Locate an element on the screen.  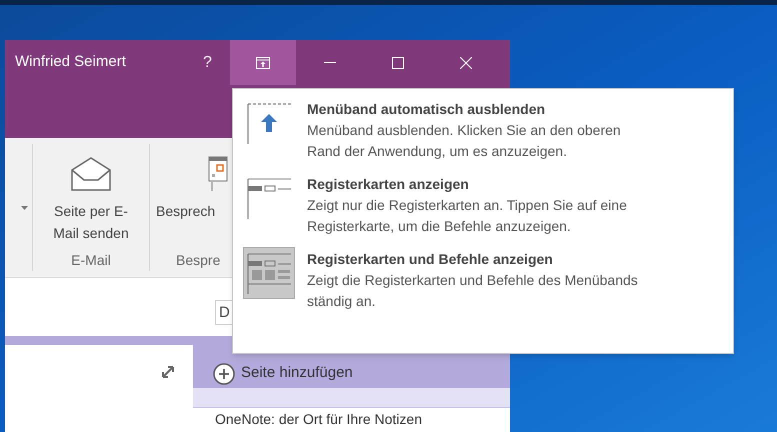
menu-item-description: Zeigt nur die Registerkarten an. Tippen Sie auf eine Registerkarte, um die Befehle anzuzeigen. is located at coordinates (467, 216).